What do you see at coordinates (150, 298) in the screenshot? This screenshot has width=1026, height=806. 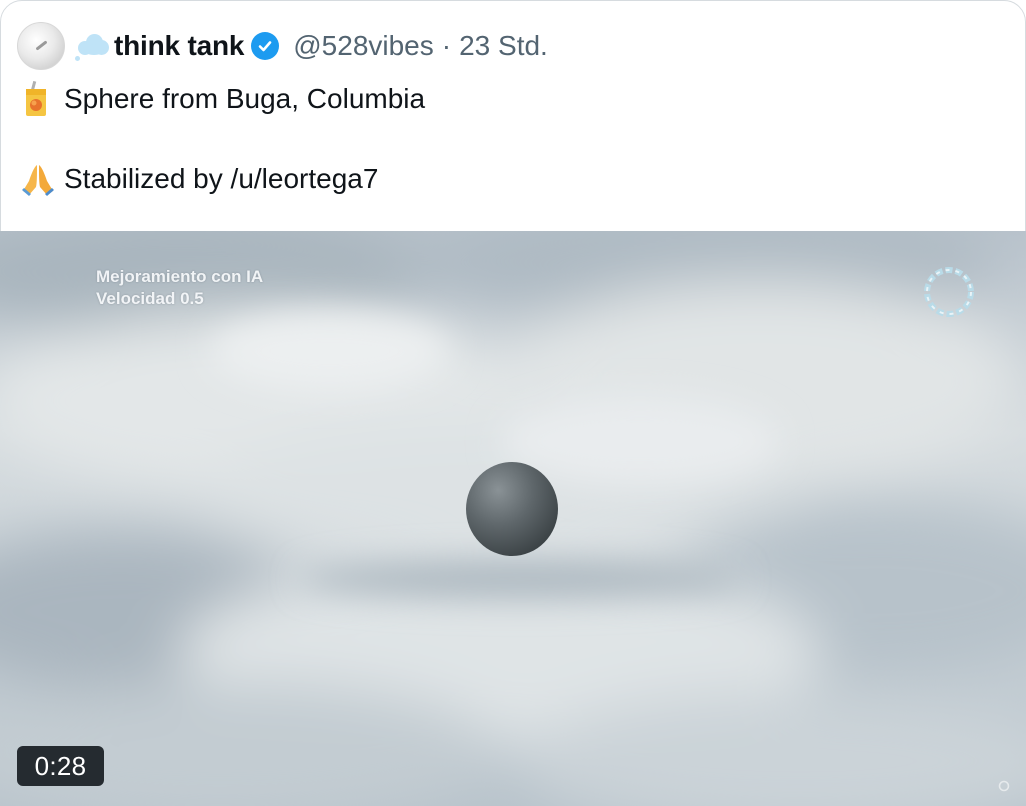 I see `overlay-line-2: Velocidad 0.5` at bounding box center [150, 298].